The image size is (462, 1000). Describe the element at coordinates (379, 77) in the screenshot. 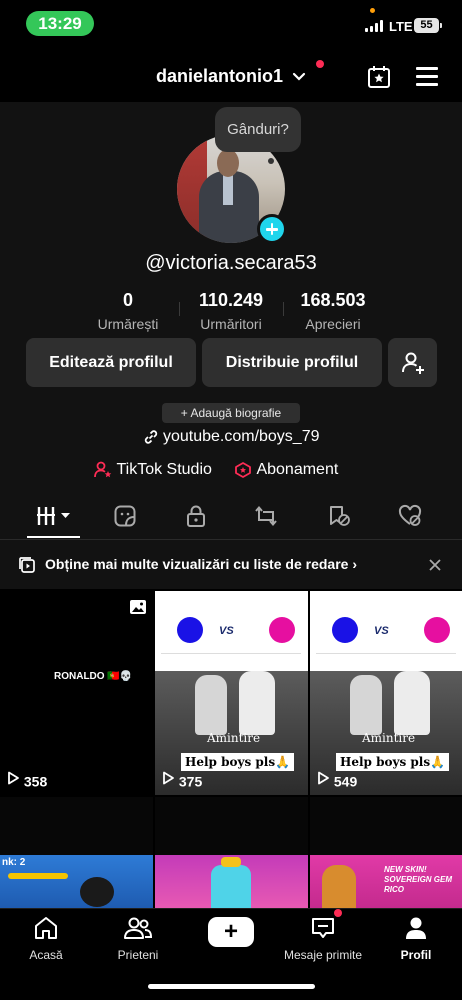

I see `calendar-star-icon` at that location.